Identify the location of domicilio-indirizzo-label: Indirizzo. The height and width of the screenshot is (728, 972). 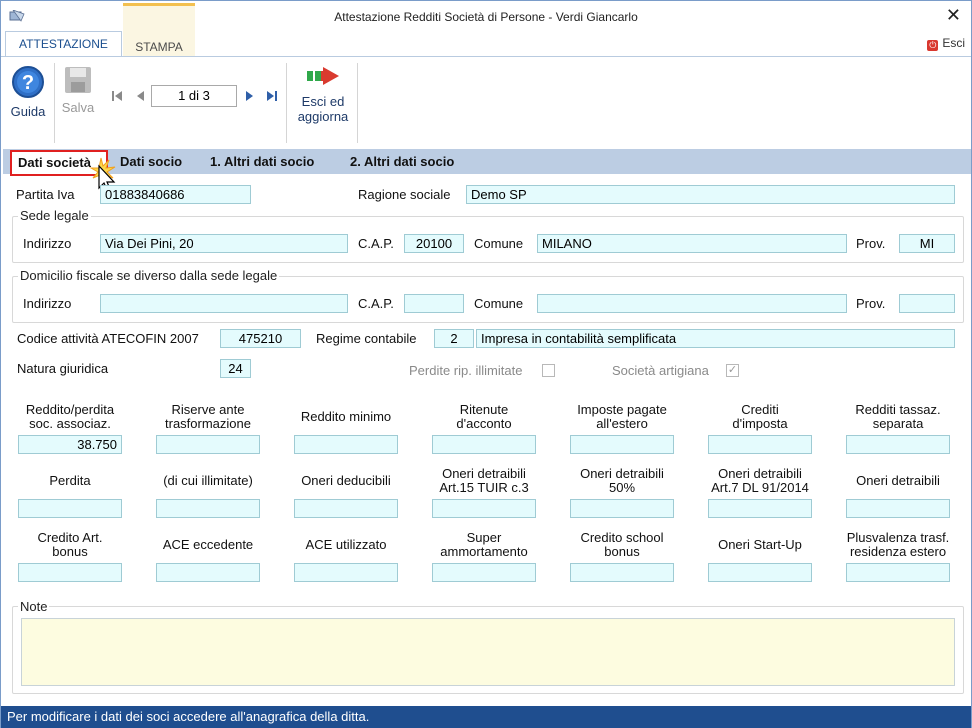
(47, 303).